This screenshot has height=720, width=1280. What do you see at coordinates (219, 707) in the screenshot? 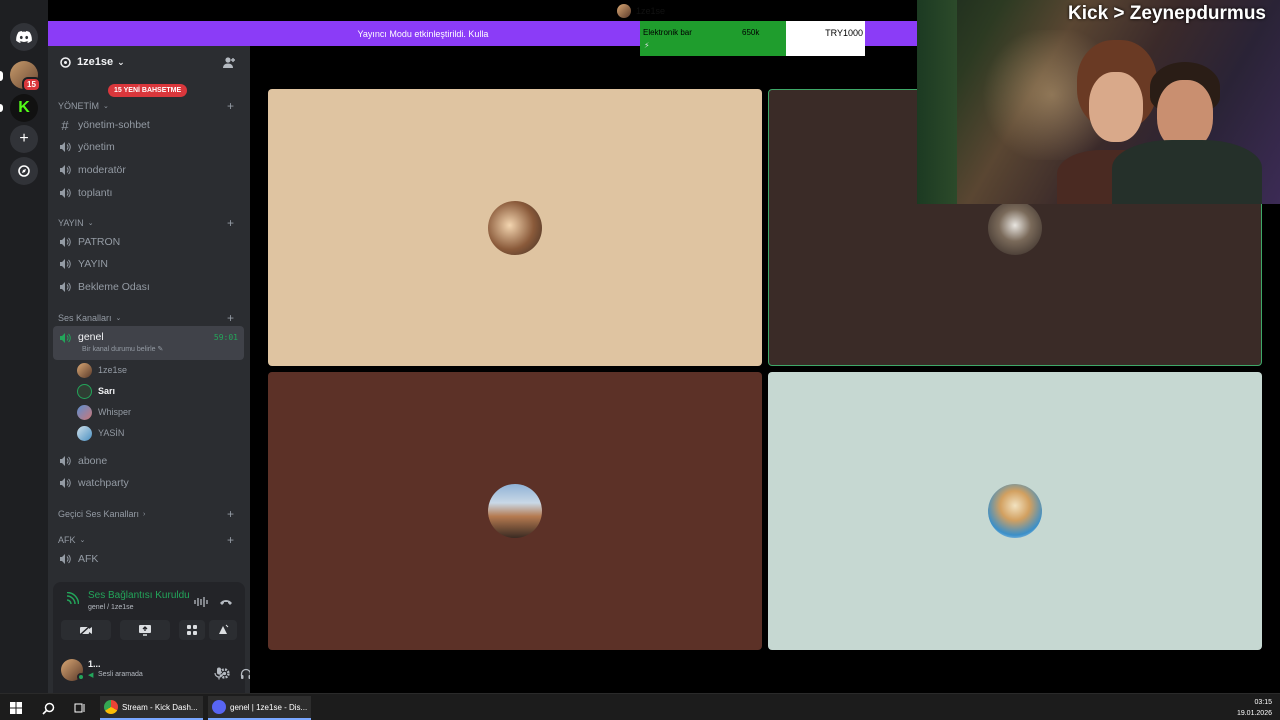
I see `discord-icon` at bounding box center [219, 707].